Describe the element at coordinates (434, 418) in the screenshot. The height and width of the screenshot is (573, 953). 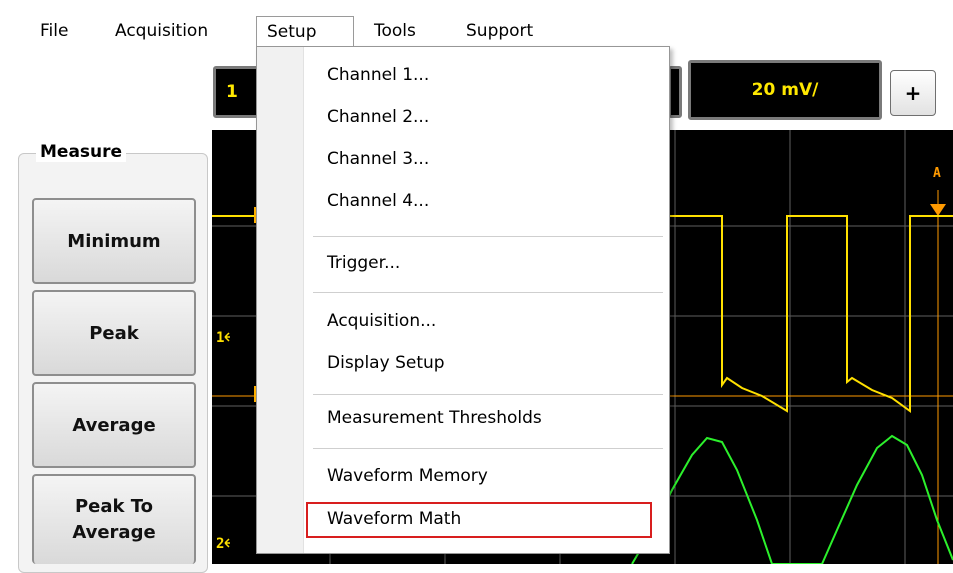
I see `menu-item-measurement-thresholds: Measurement Thresholds` at that location.